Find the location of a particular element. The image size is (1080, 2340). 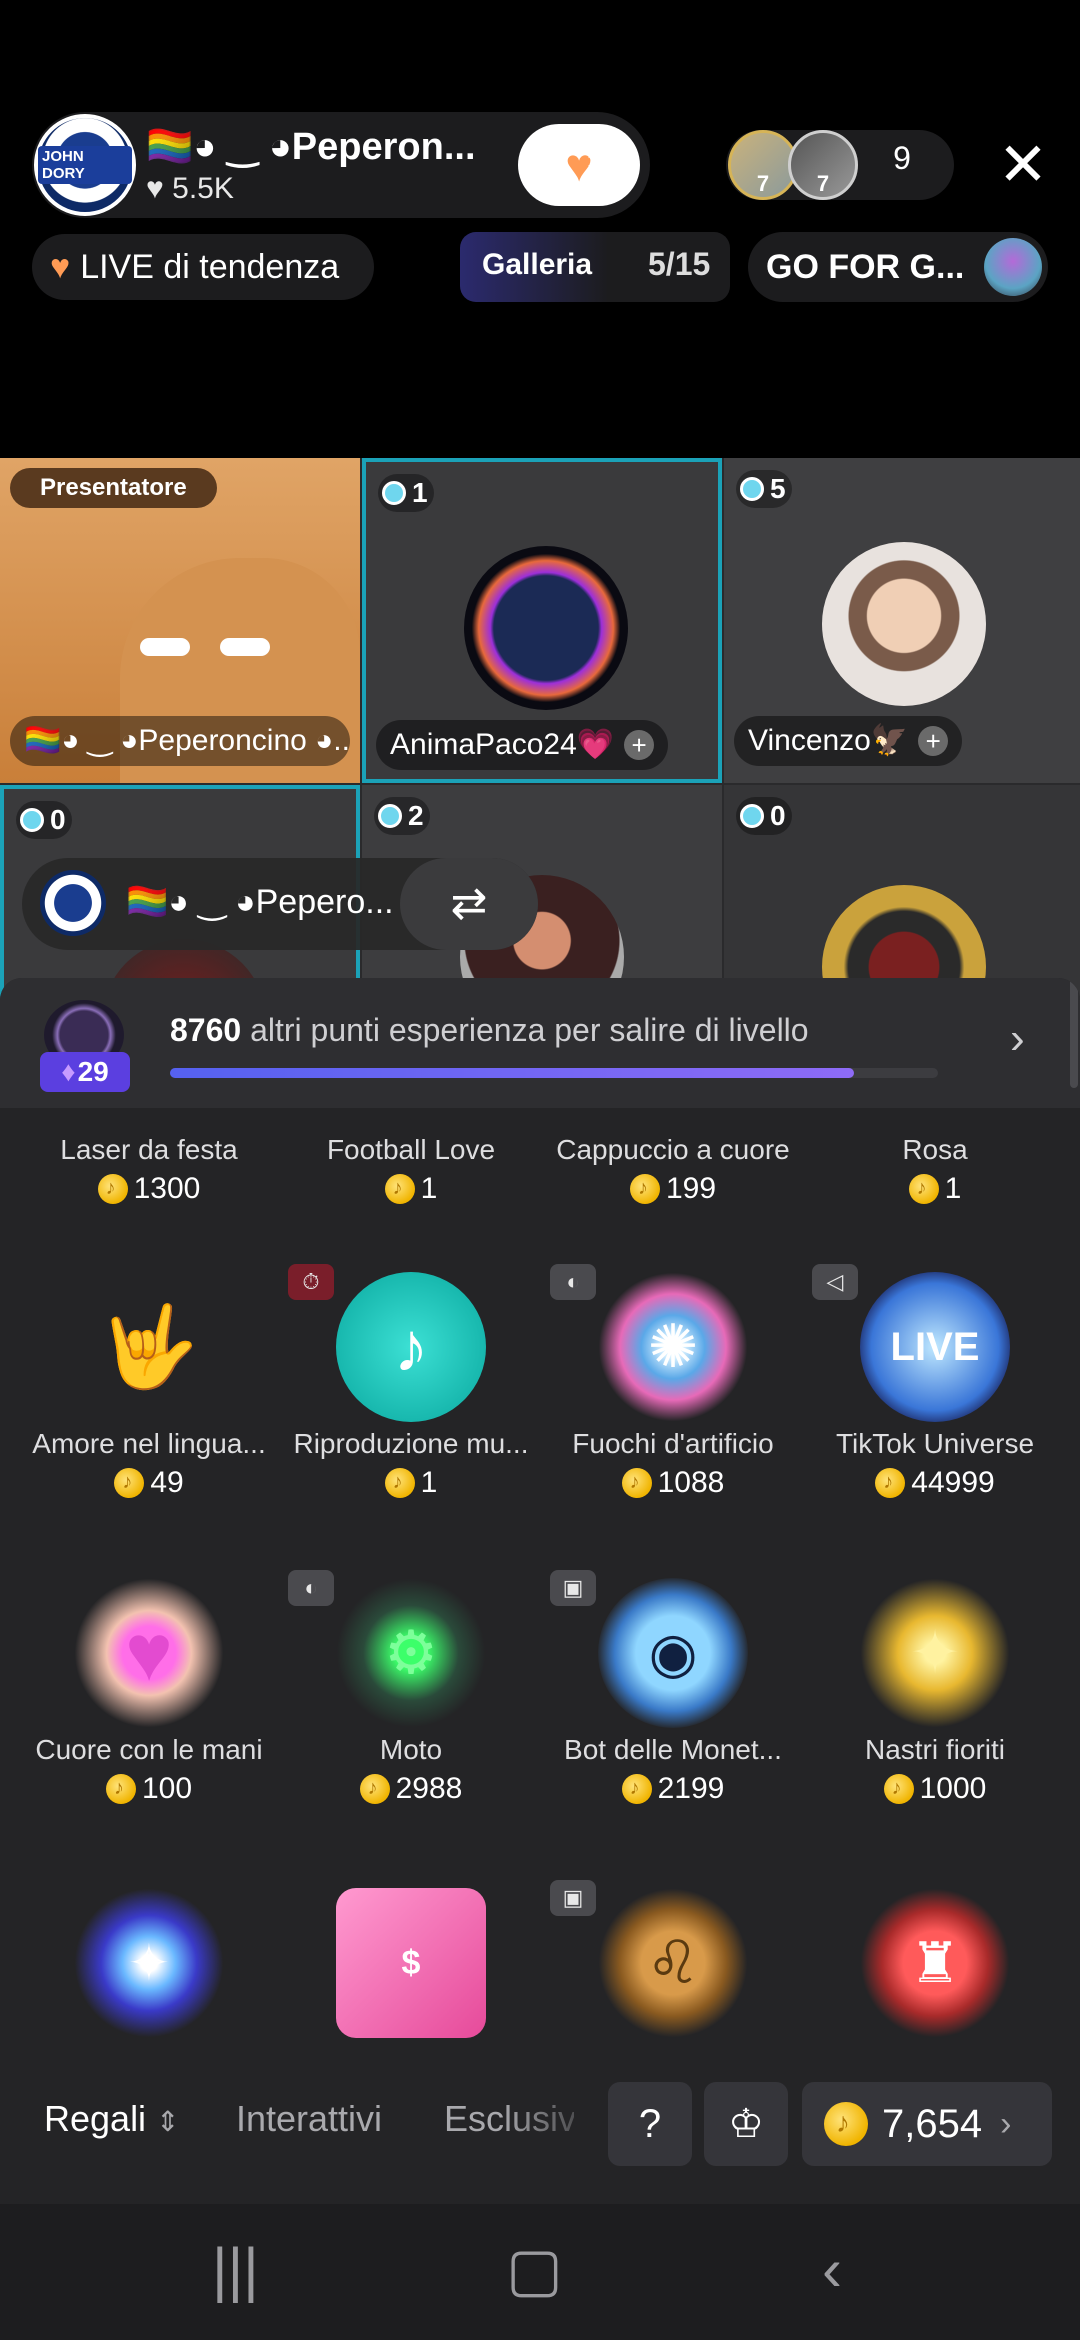

guest-score-badge: 5 is located at coordinates (764, 489).